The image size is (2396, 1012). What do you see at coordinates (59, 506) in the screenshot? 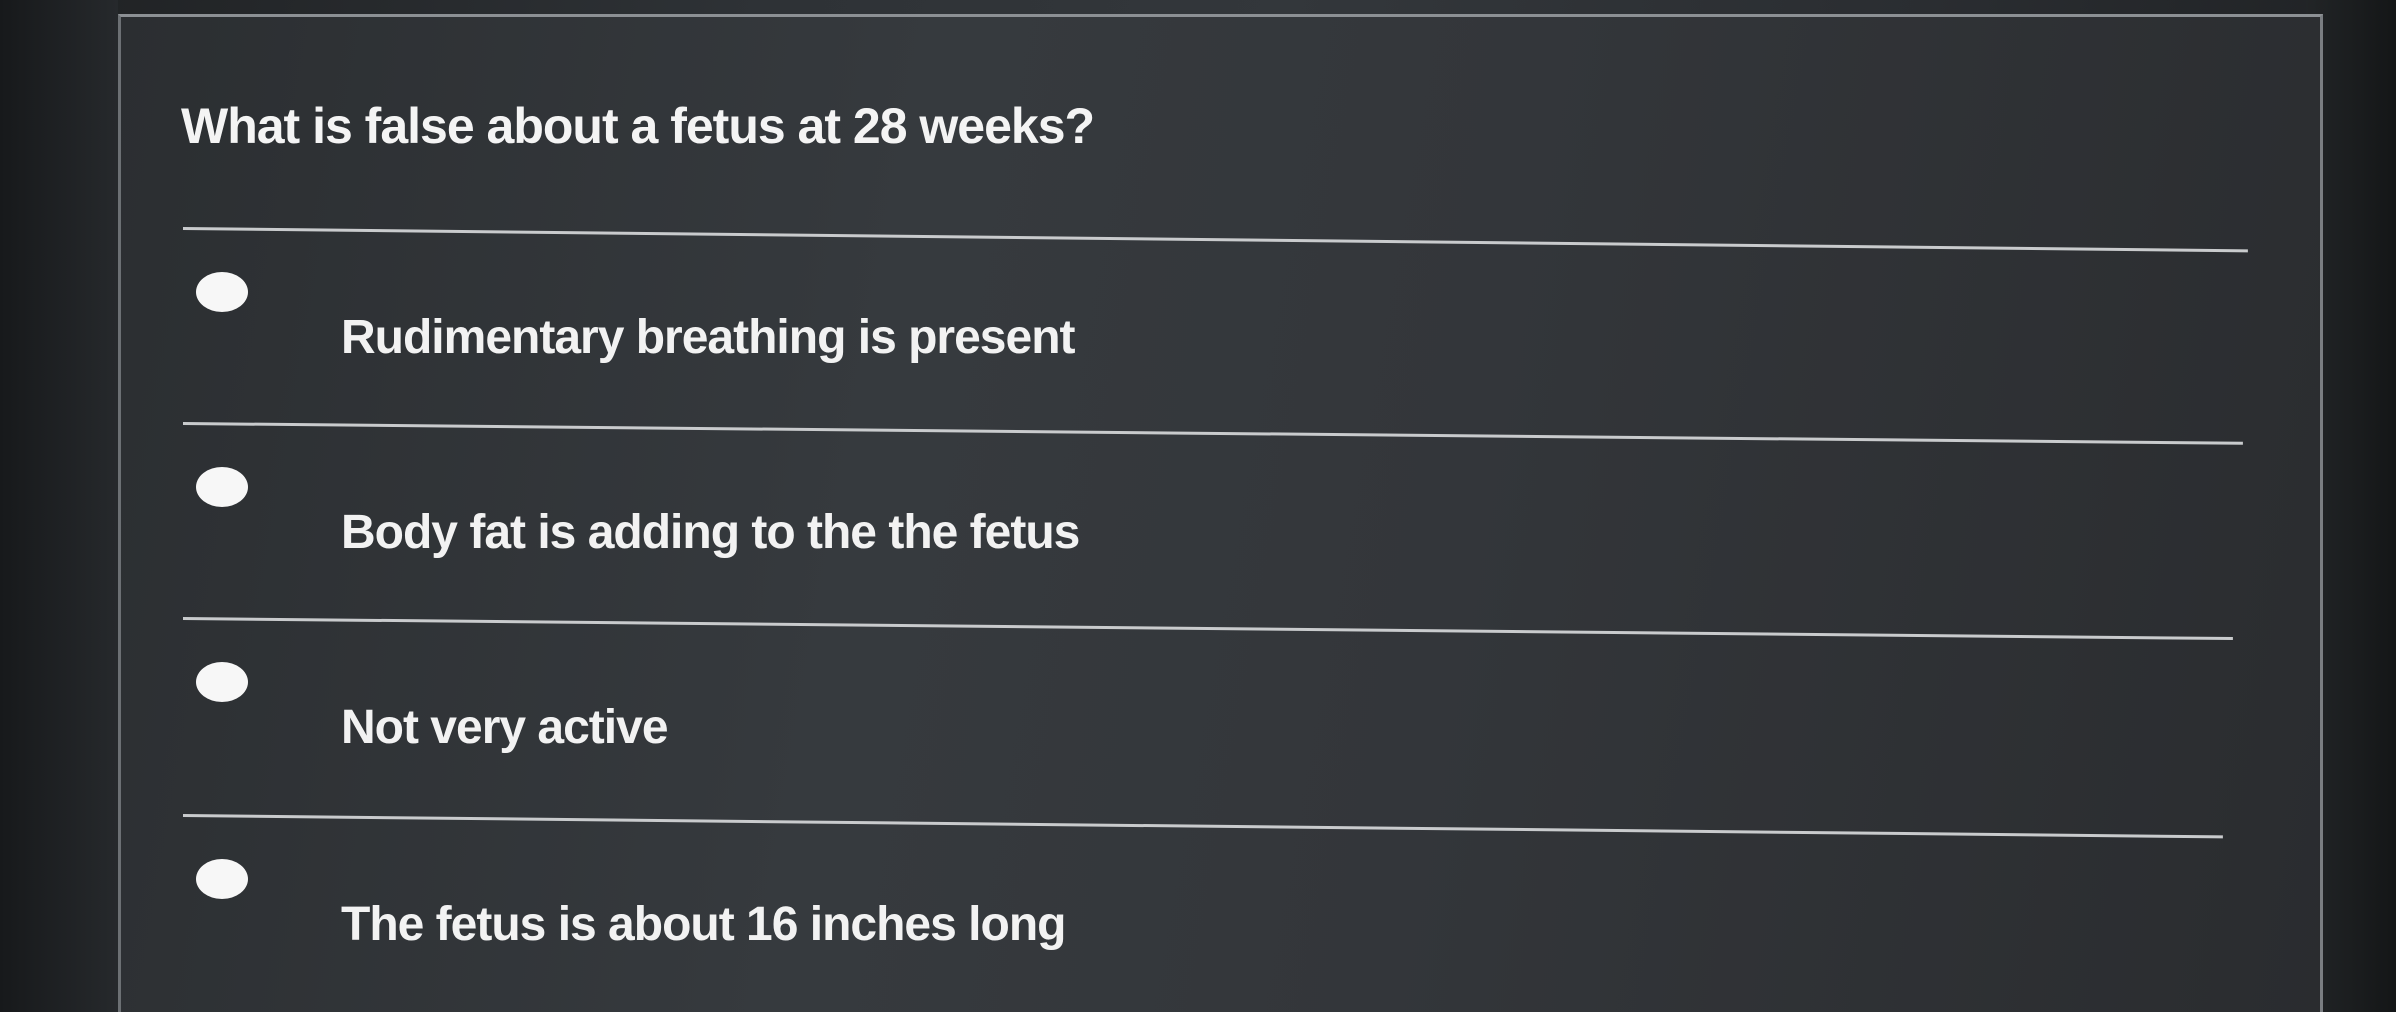
I see `monitor-bezel-left` at bounding box center [59, 506].